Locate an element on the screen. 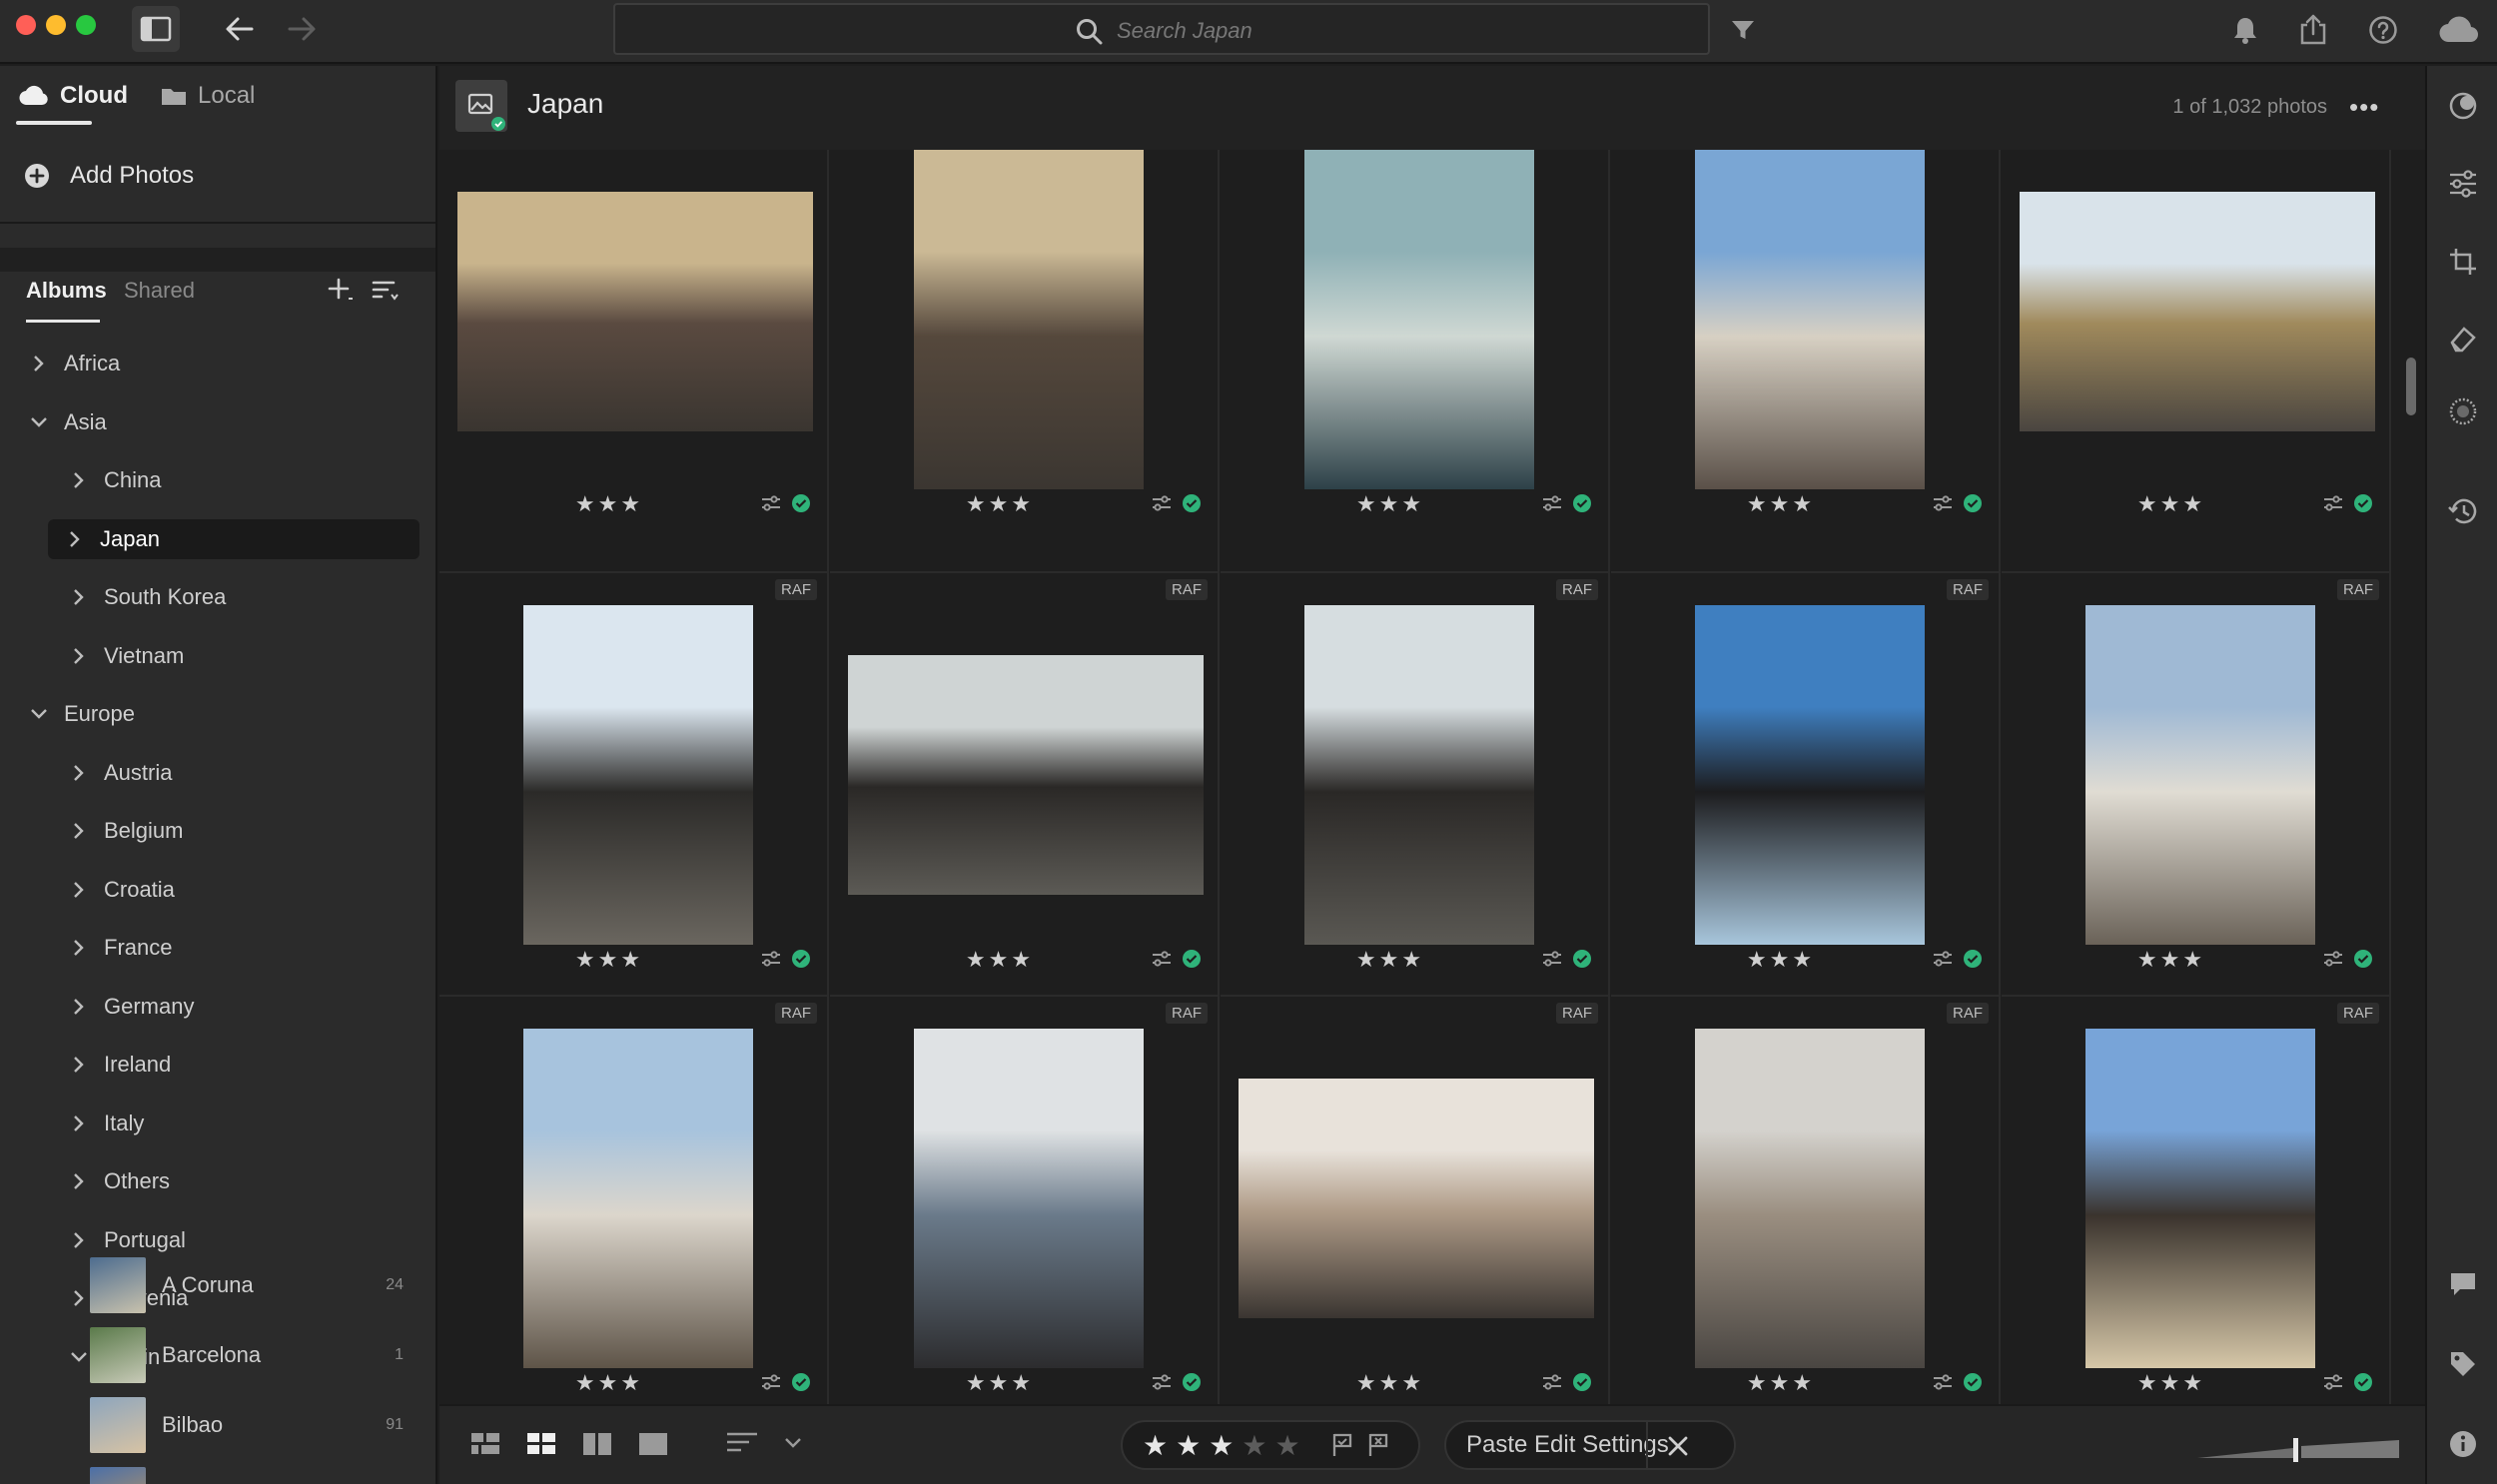  sidebar-item-germany: Germany is located at coordinates (217, 1007).